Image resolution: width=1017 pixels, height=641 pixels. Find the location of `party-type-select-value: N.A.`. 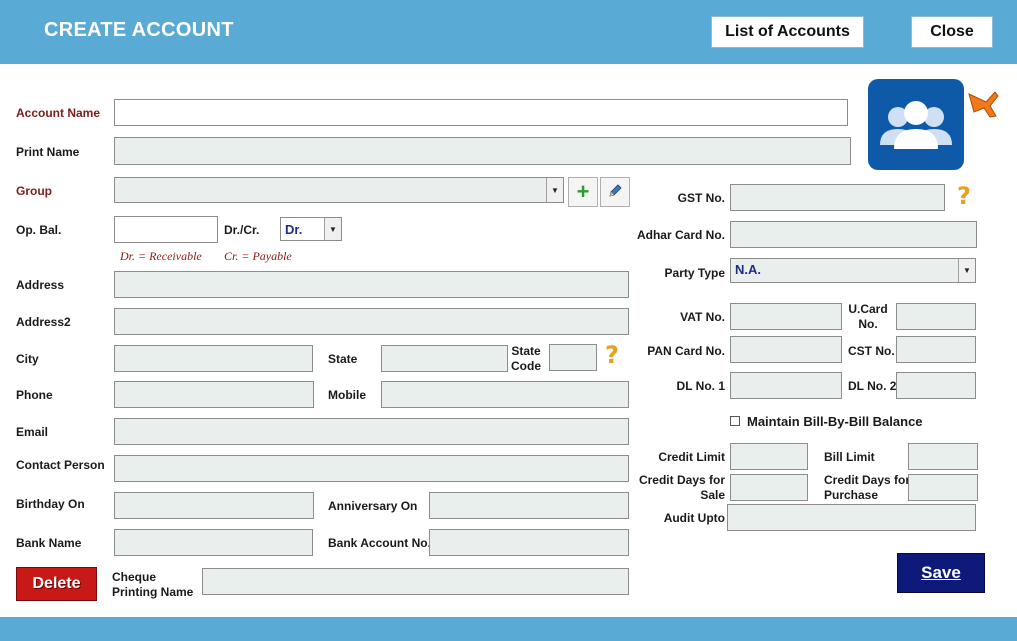

party-type-select-value: N.A. is located at coordinates (748, 269).